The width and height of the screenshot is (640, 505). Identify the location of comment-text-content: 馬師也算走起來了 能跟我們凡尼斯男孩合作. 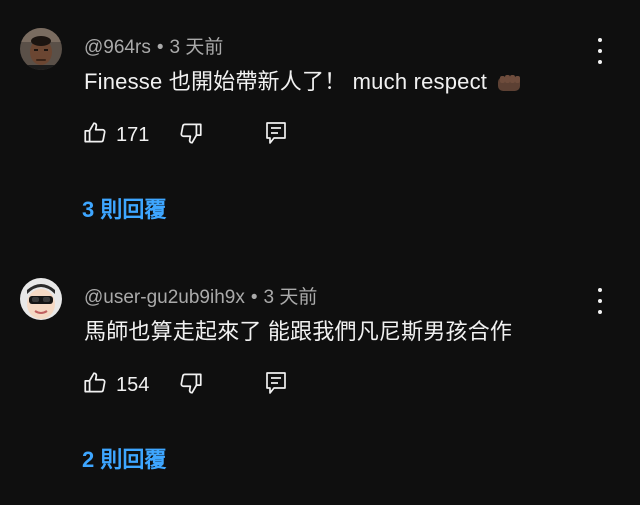
(298, 331).